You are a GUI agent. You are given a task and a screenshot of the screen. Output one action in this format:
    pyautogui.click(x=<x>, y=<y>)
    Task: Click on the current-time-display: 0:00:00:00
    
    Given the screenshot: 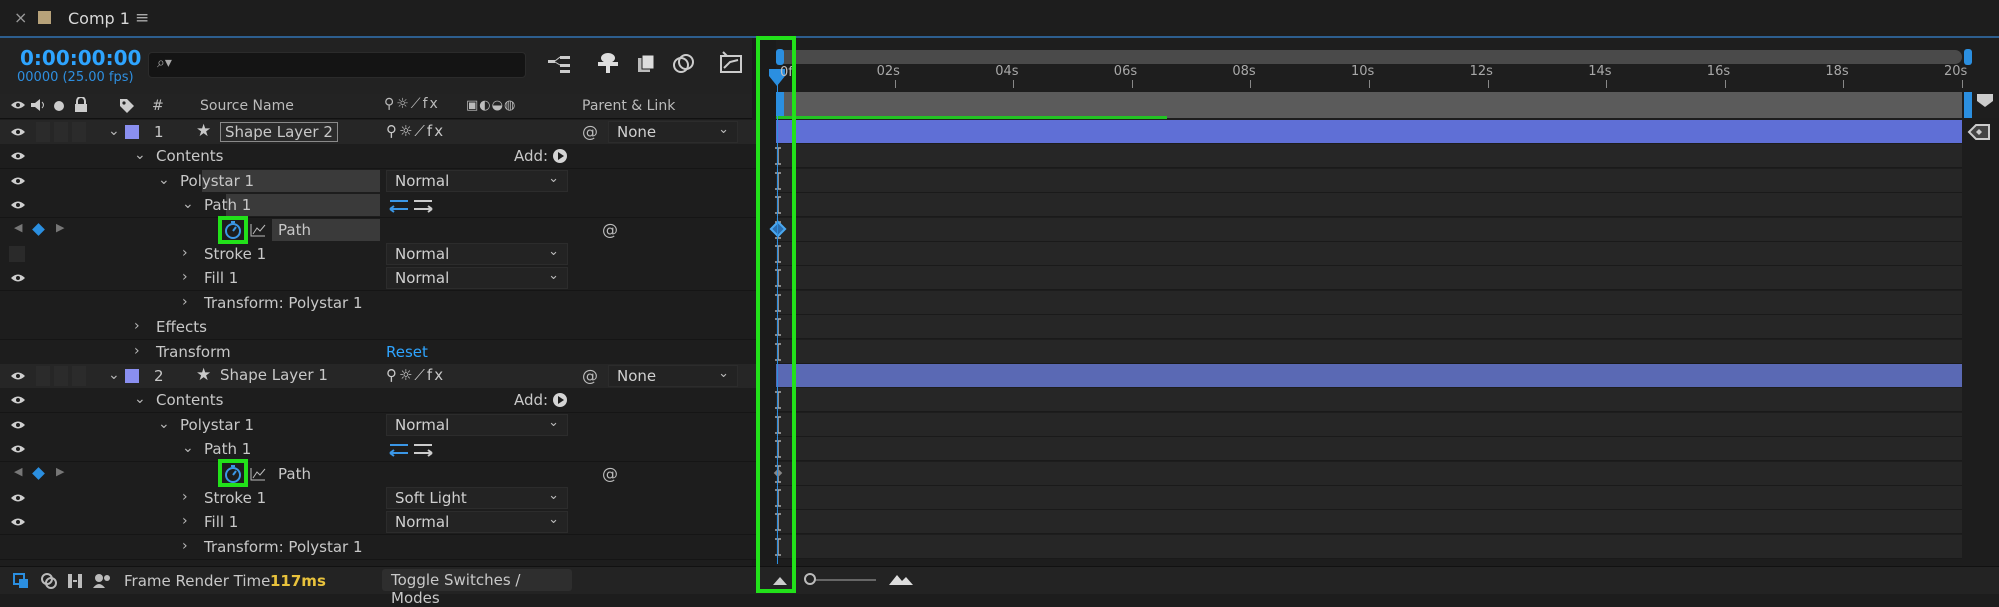 What is the action you would take?
    pyautogui.click(x=80, y=58)
    